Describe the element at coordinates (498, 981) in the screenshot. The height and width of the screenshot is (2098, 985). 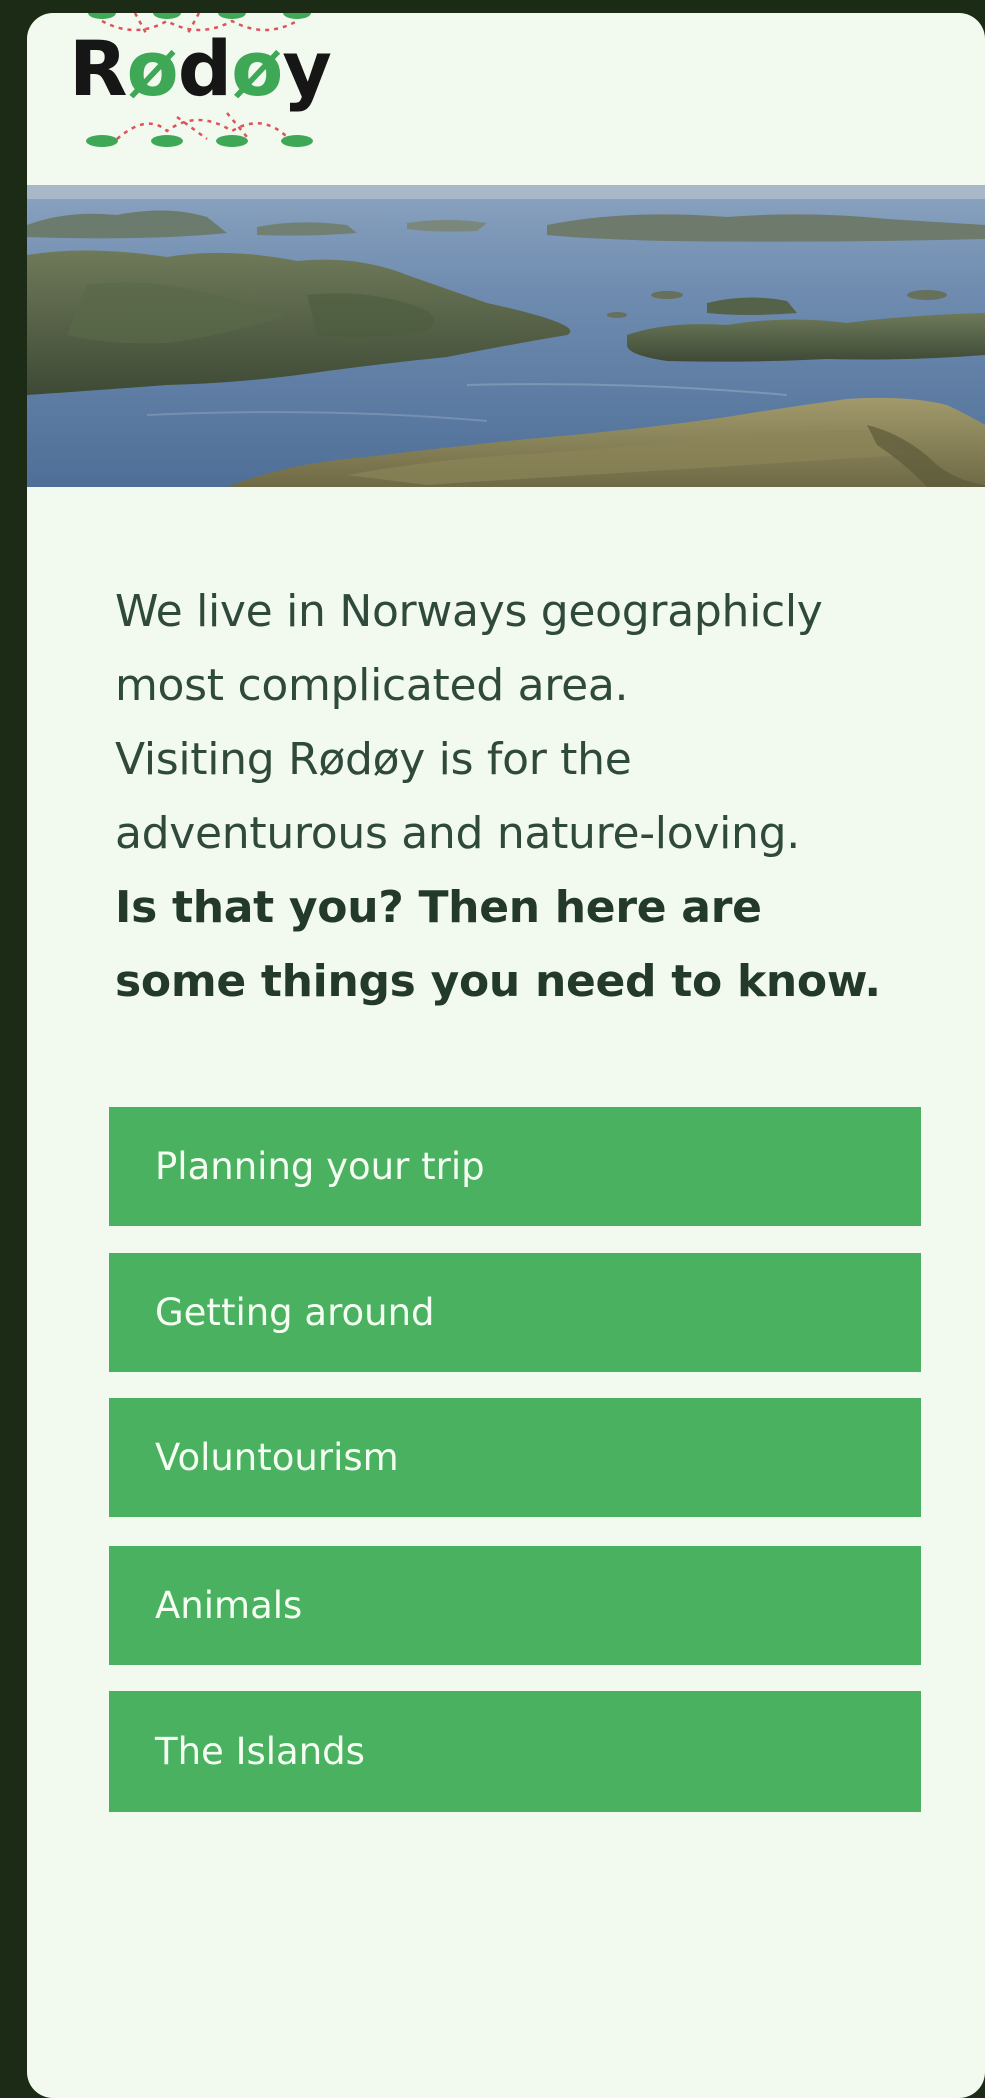
I see `intro-bold-line-2: some things you need to know.` at that location.